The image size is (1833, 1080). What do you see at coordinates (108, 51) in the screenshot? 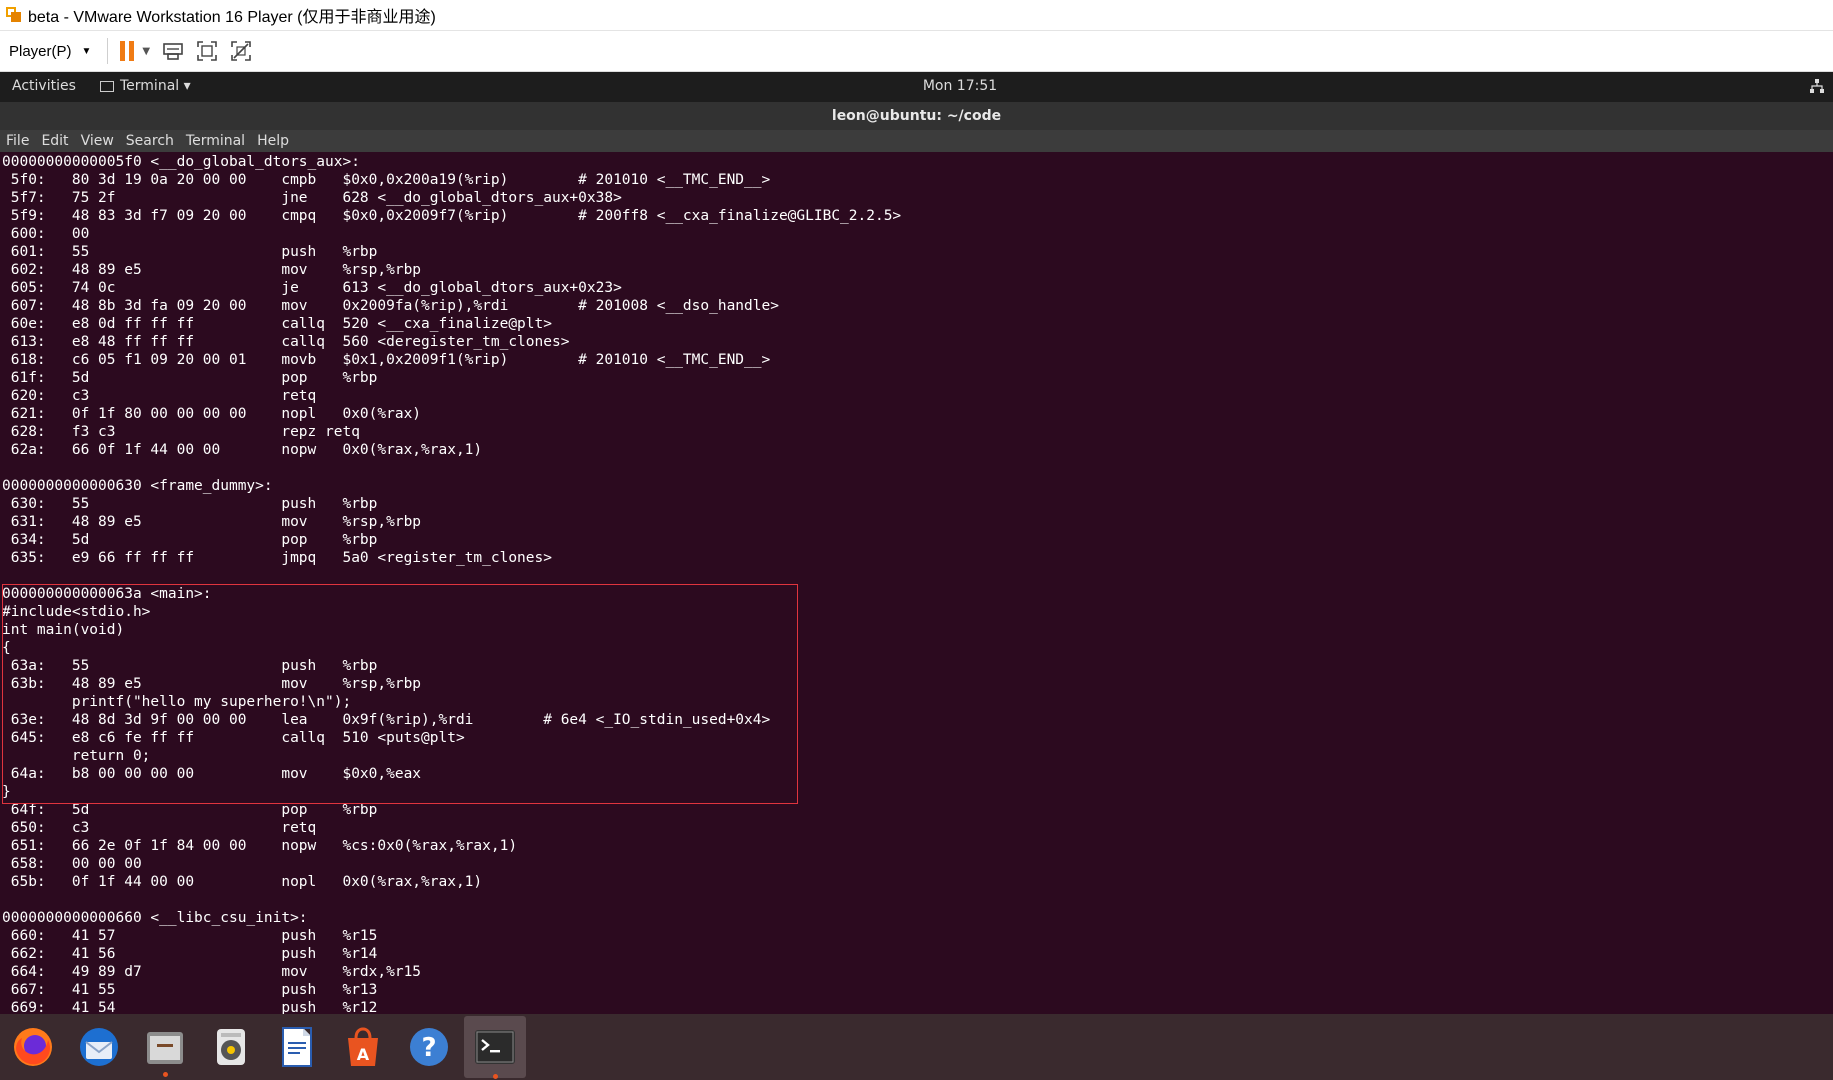
I see `toolbar-divider` at bounding box center [108, 51].